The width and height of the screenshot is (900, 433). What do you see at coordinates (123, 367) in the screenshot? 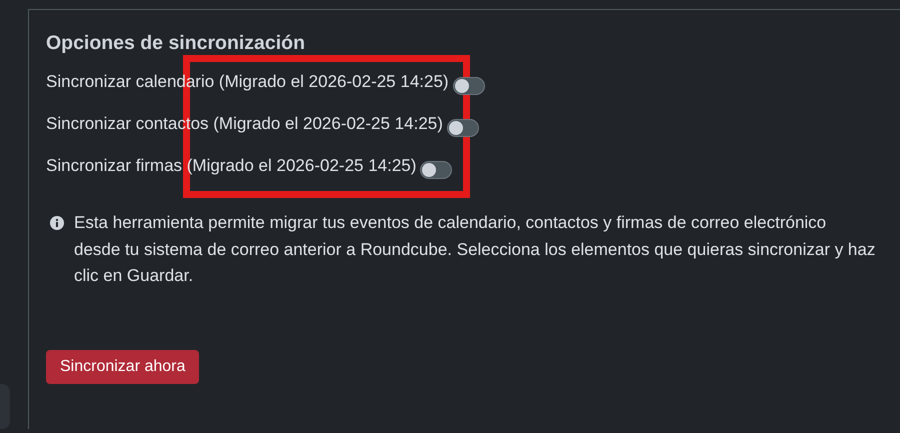
I see `sync-button: Sincronizar ahora` at bounding box center [123, 367].